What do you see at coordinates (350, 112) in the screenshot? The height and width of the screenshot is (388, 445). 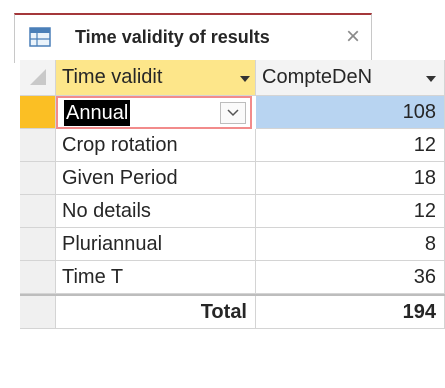 I see `count-cell: 108` at bounding box center [350, 112].